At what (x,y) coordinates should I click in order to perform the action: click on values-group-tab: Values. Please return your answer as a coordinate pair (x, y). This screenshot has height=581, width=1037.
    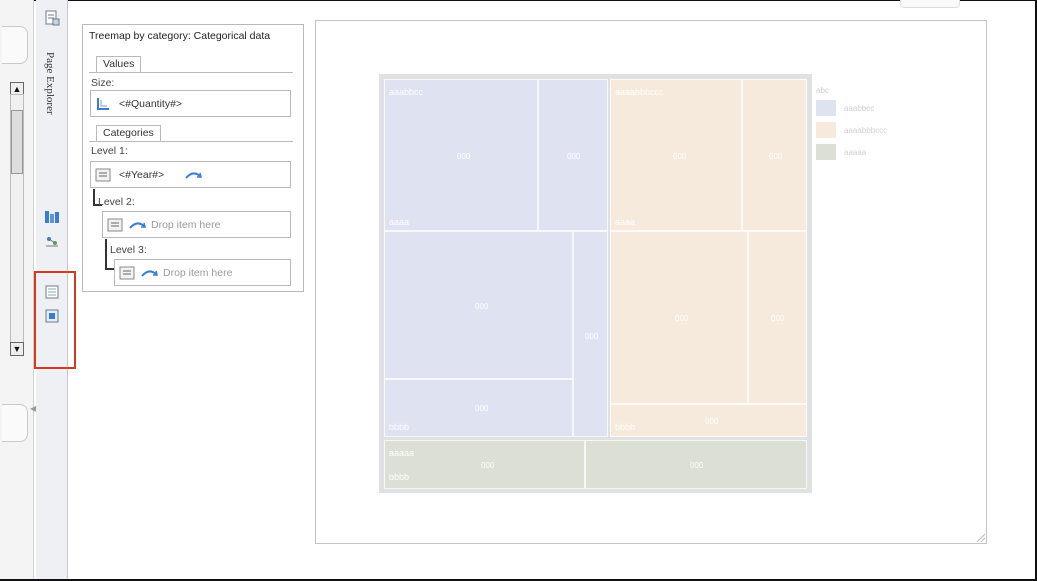
    Looking at the image, I should click on (119, 64).